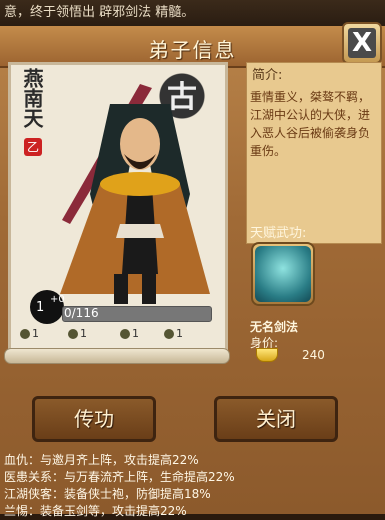  I want to click on defense-icon, so click(73, 334).